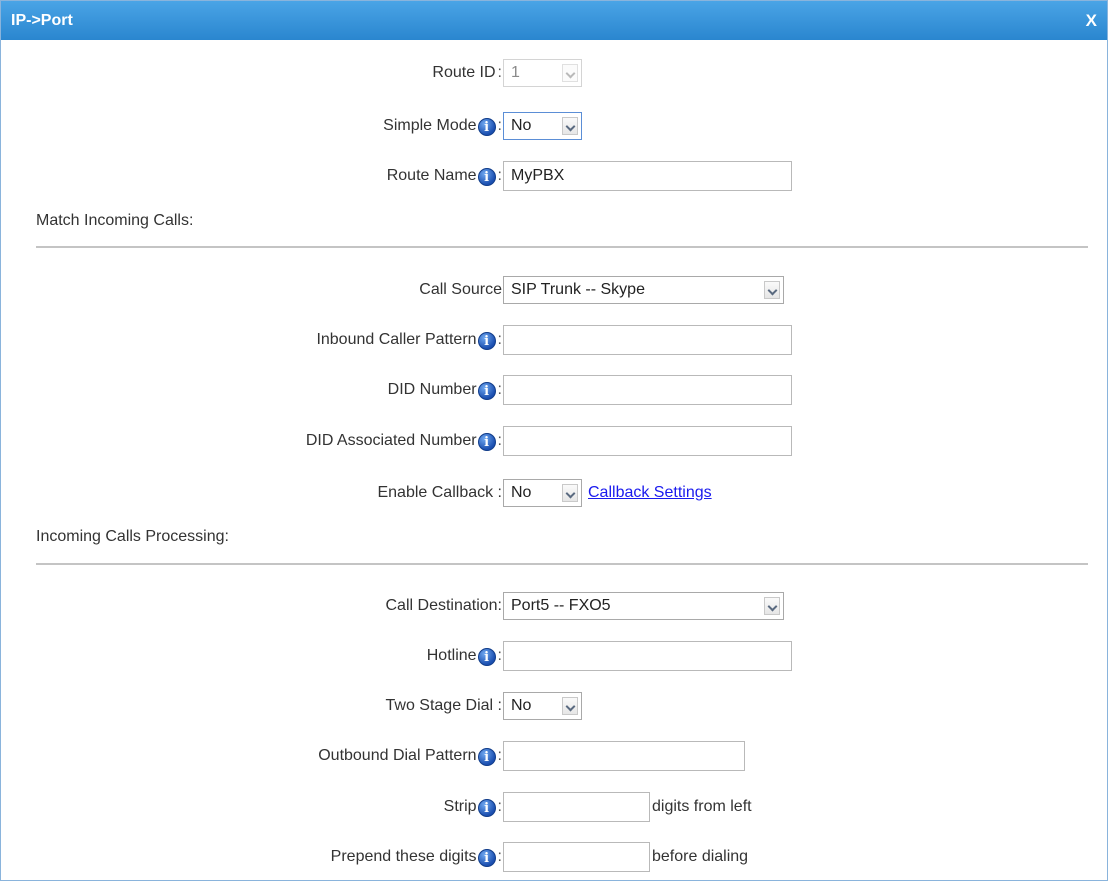 The height and width of the screenshot is (881, 1108). I want to click on did-number-input, so click(647, 390).